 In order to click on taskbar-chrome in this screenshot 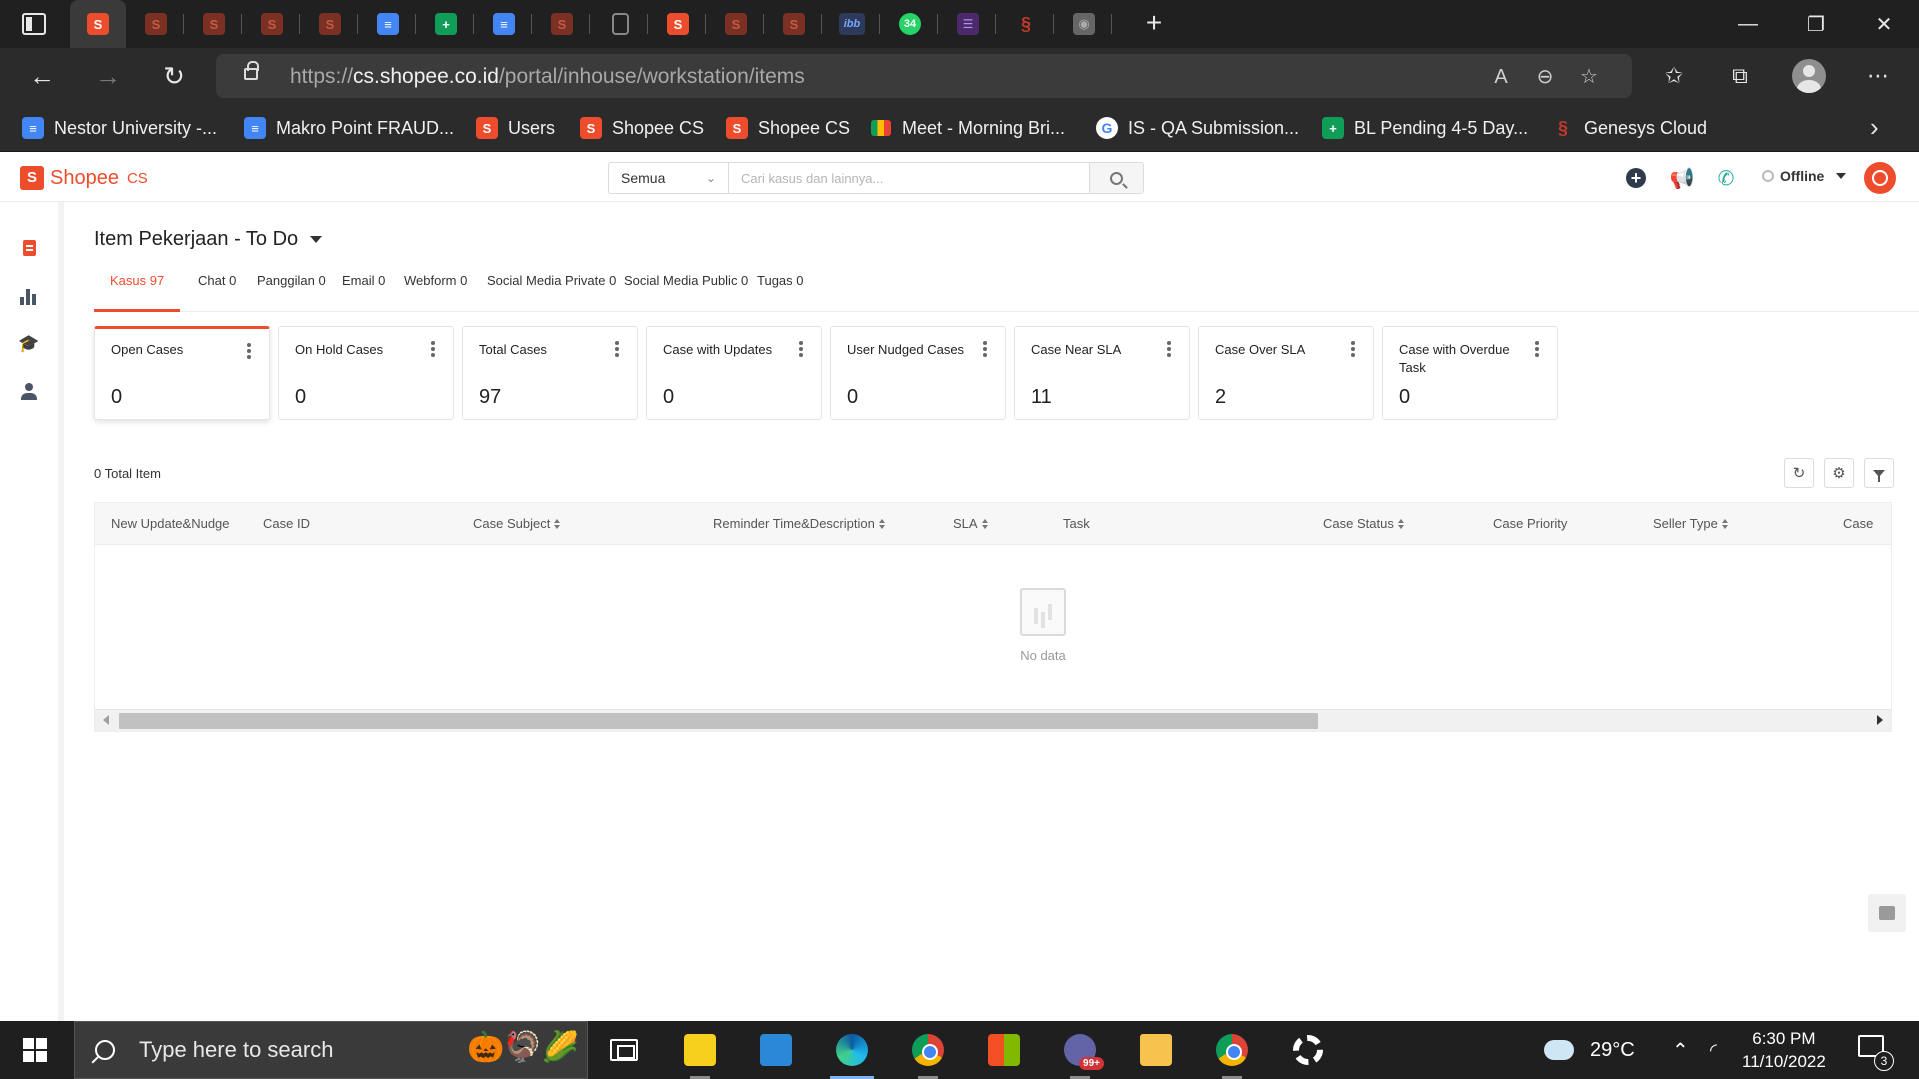, I will do `click(928, 1050)`.